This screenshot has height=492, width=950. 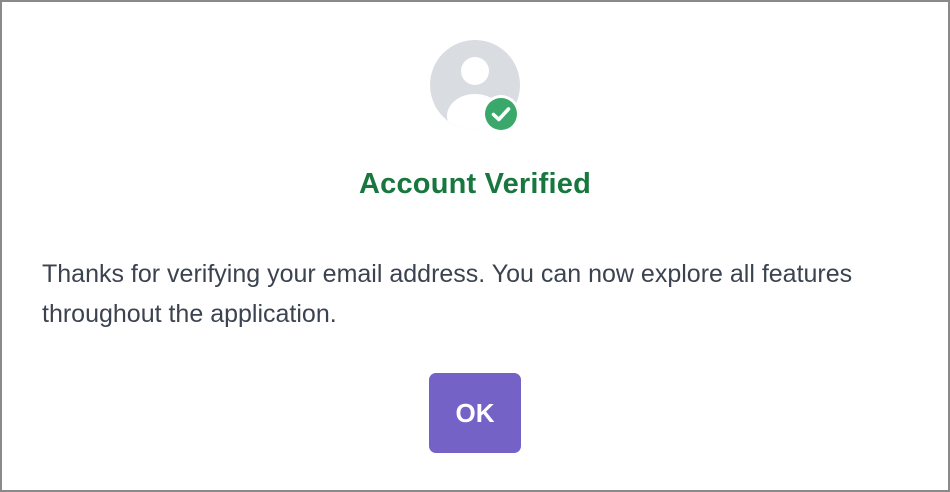 What do you see at coordinates (475, 184) in the screenshot?
I see `dialog-title: Account Verified` at bounding box center [475, 184].